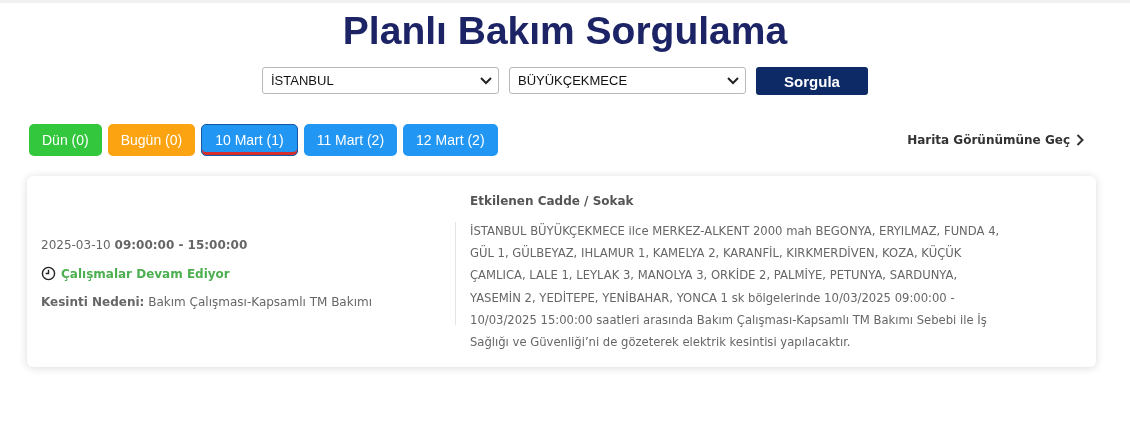  I want to click on clock-icon, so click(48, 273).